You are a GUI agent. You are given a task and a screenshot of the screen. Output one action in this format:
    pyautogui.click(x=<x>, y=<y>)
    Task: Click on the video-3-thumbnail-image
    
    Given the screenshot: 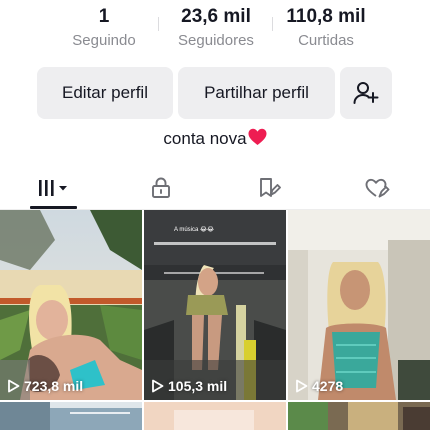 What is the action you would take?
    pyautogui.click(x=359, y=305)
    